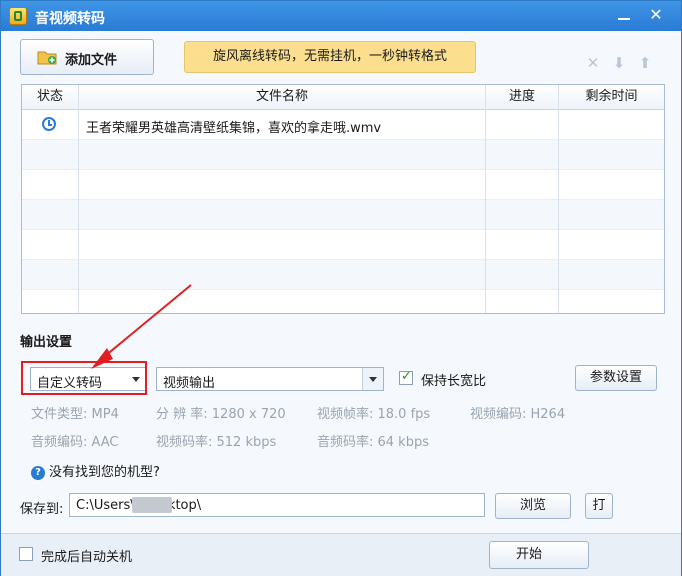 The height and width of the screenshot is (576, 682). What do you see at coordinates (152, 505) in the screenshot?
I see `redacted-username` at bounding box center [152, 505].